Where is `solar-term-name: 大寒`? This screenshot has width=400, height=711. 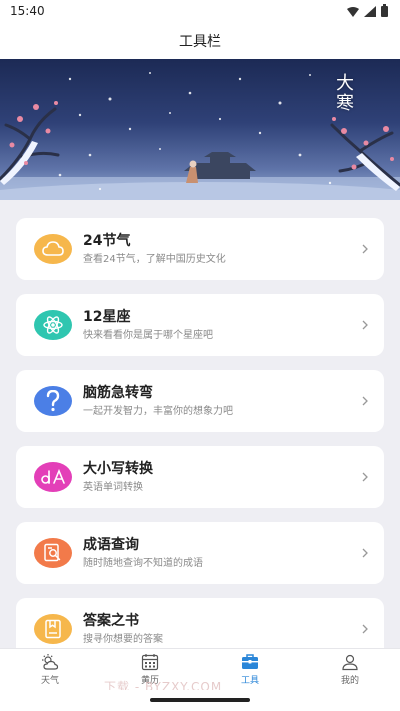
solar-term-name: 大寒 is located at coordinates (343, 93).